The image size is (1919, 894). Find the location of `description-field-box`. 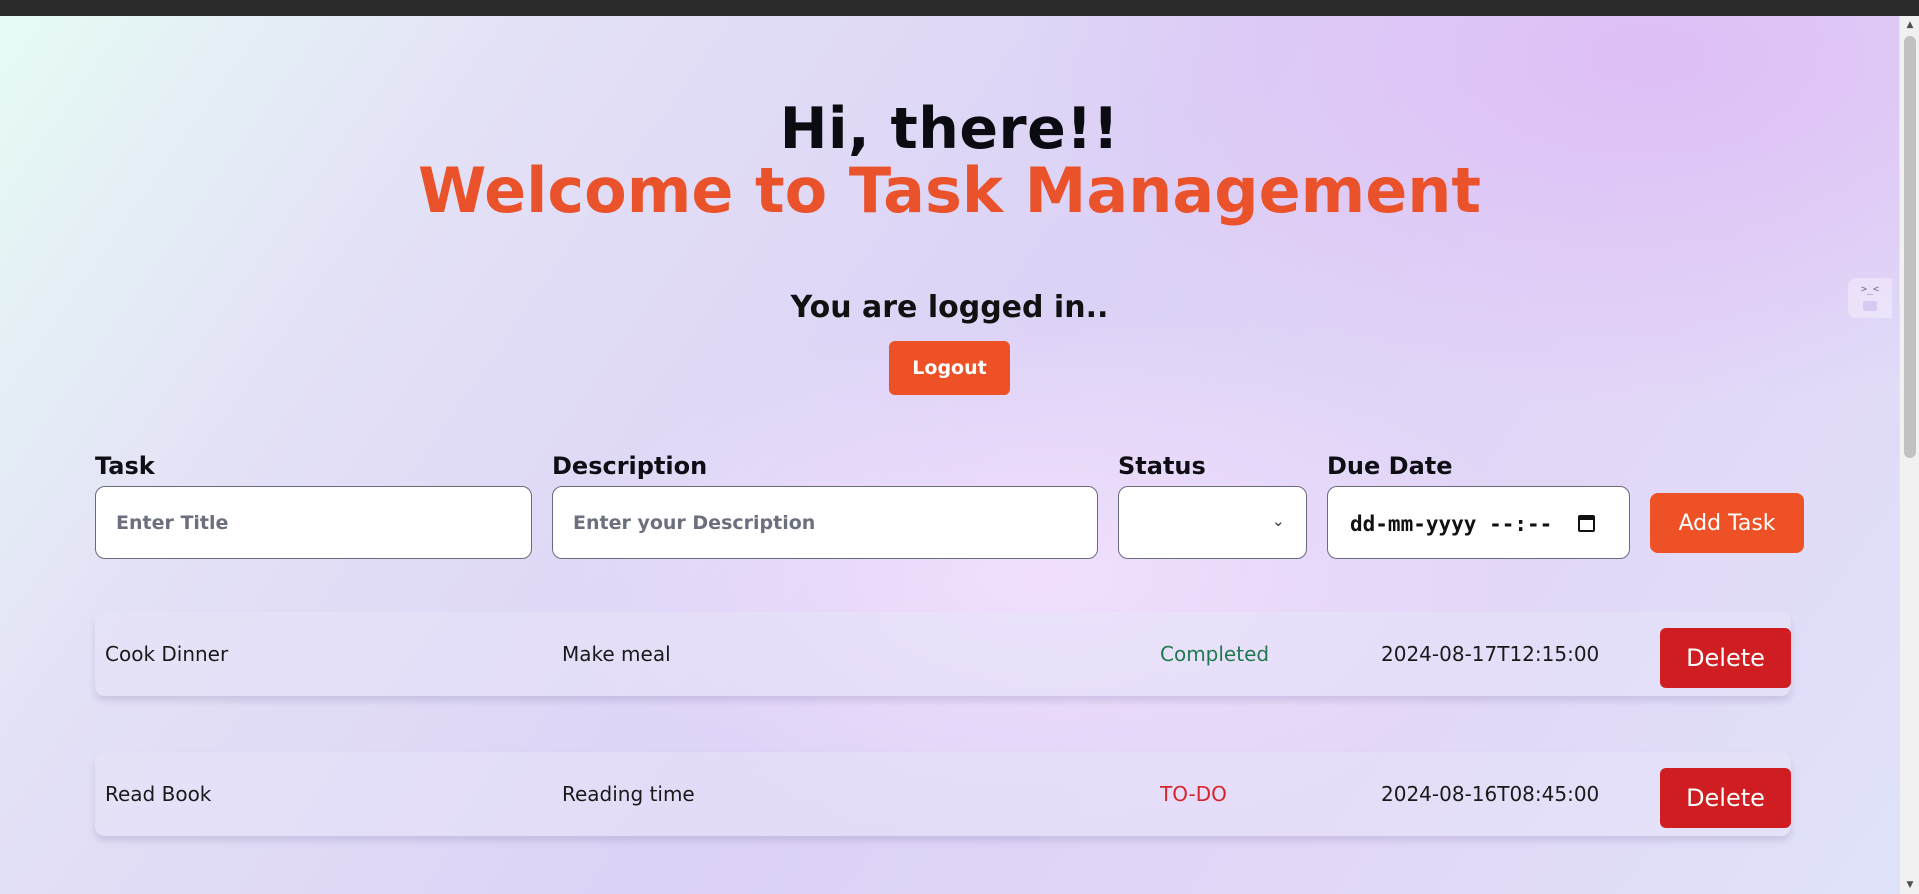

description-field-box is located at coordinates (825, 522).